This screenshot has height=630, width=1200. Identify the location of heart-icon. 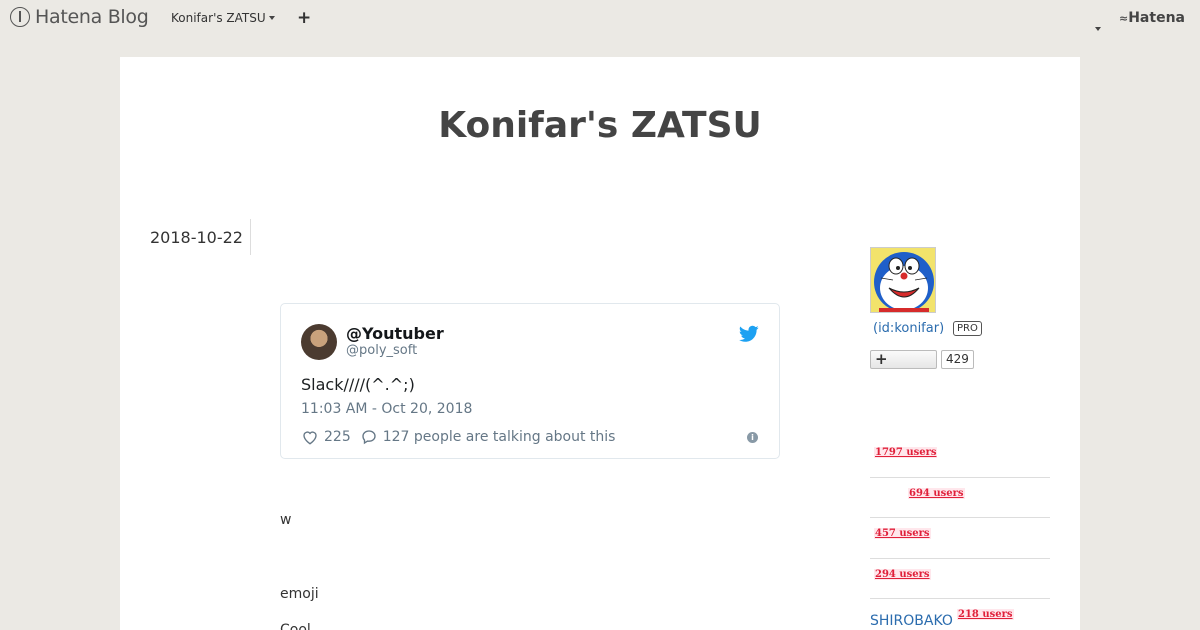
(310, 437).